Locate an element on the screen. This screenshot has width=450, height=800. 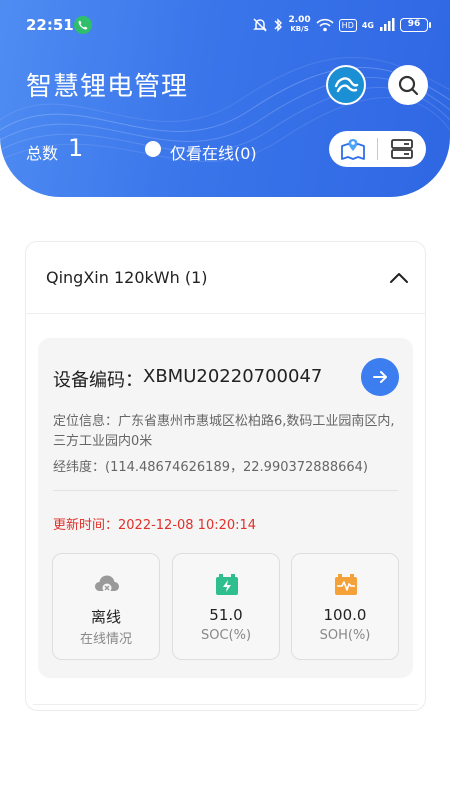
stat-value: 51.0 is located at coordinates (226, 615).